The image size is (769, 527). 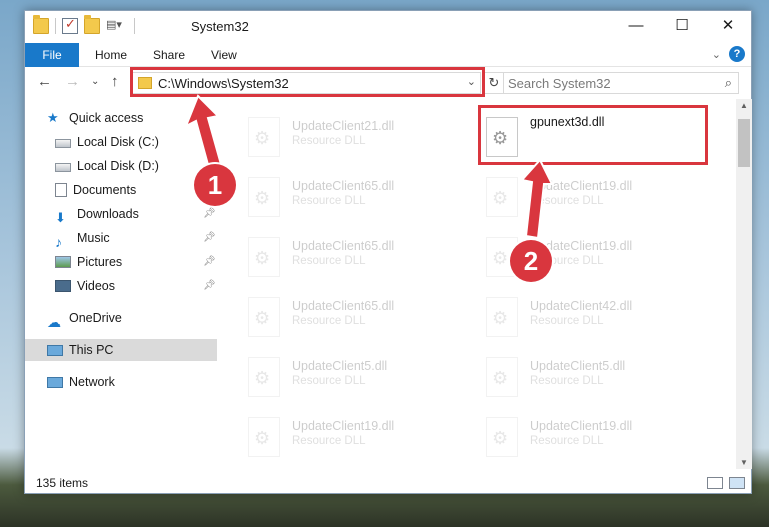 What do you see at coordinates (215, 185) in the screenshot?
I see `step-1-badge: 1` at bounding box center [215, 185].